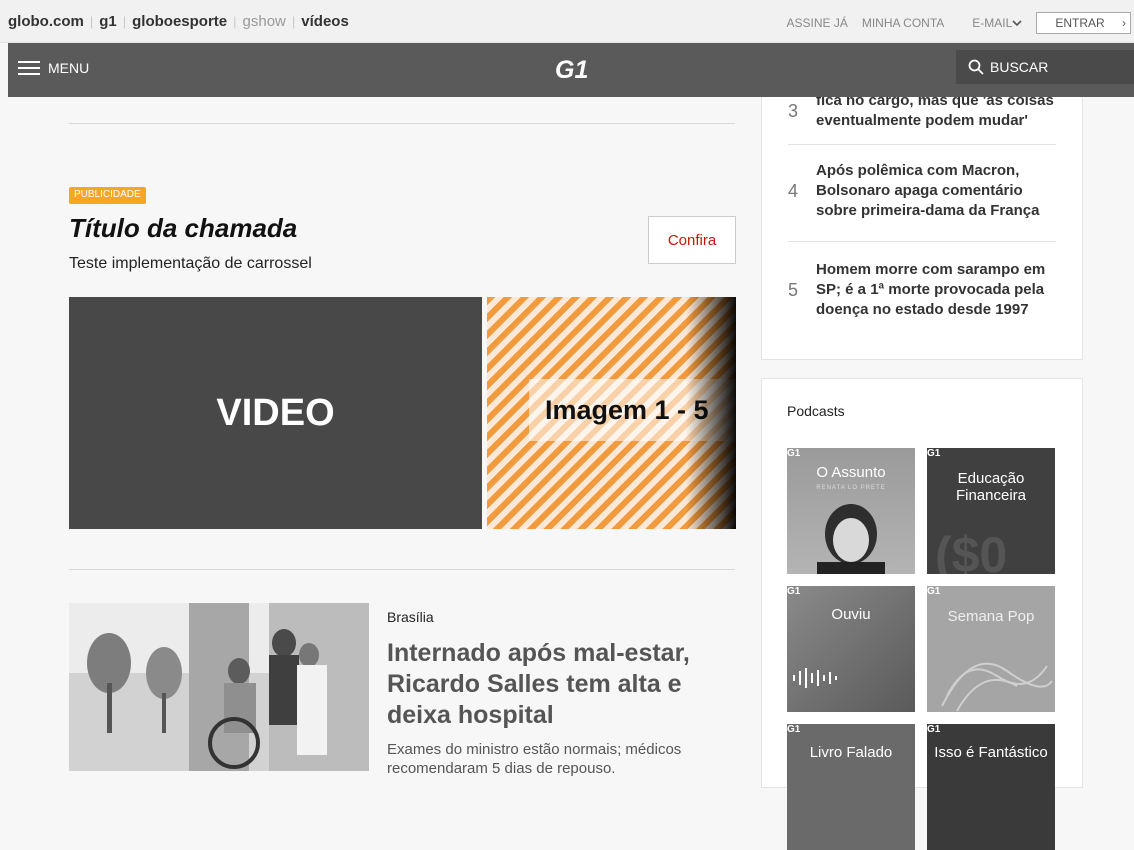  I want to click on ad-title: Título da chamada, so click(183, 228).